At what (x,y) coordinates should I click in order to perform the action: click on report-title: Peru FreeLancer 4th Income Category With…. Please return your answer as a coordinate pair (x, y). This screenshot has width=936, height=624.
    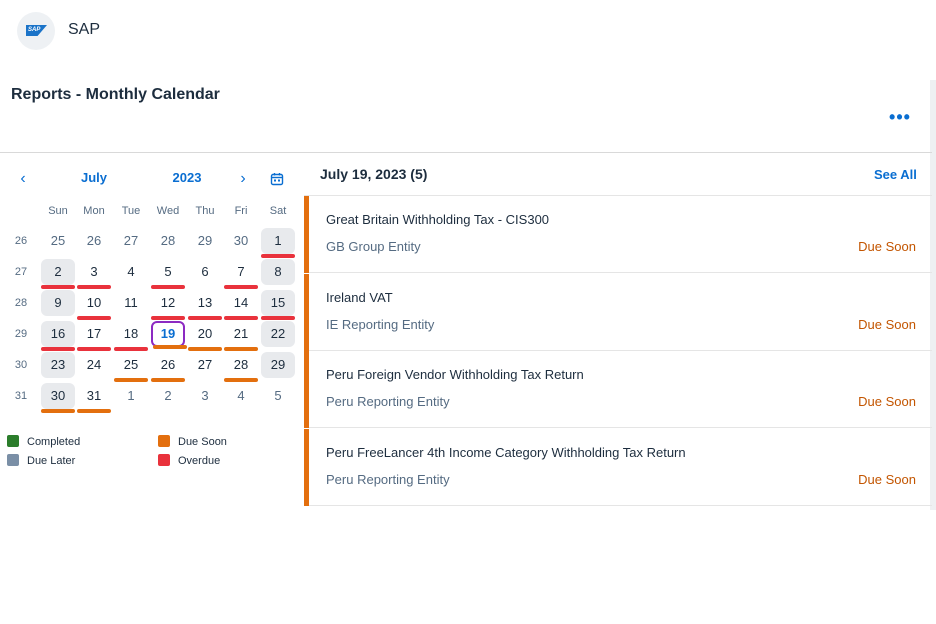
    Looking at the image, I should click on (506, 452).